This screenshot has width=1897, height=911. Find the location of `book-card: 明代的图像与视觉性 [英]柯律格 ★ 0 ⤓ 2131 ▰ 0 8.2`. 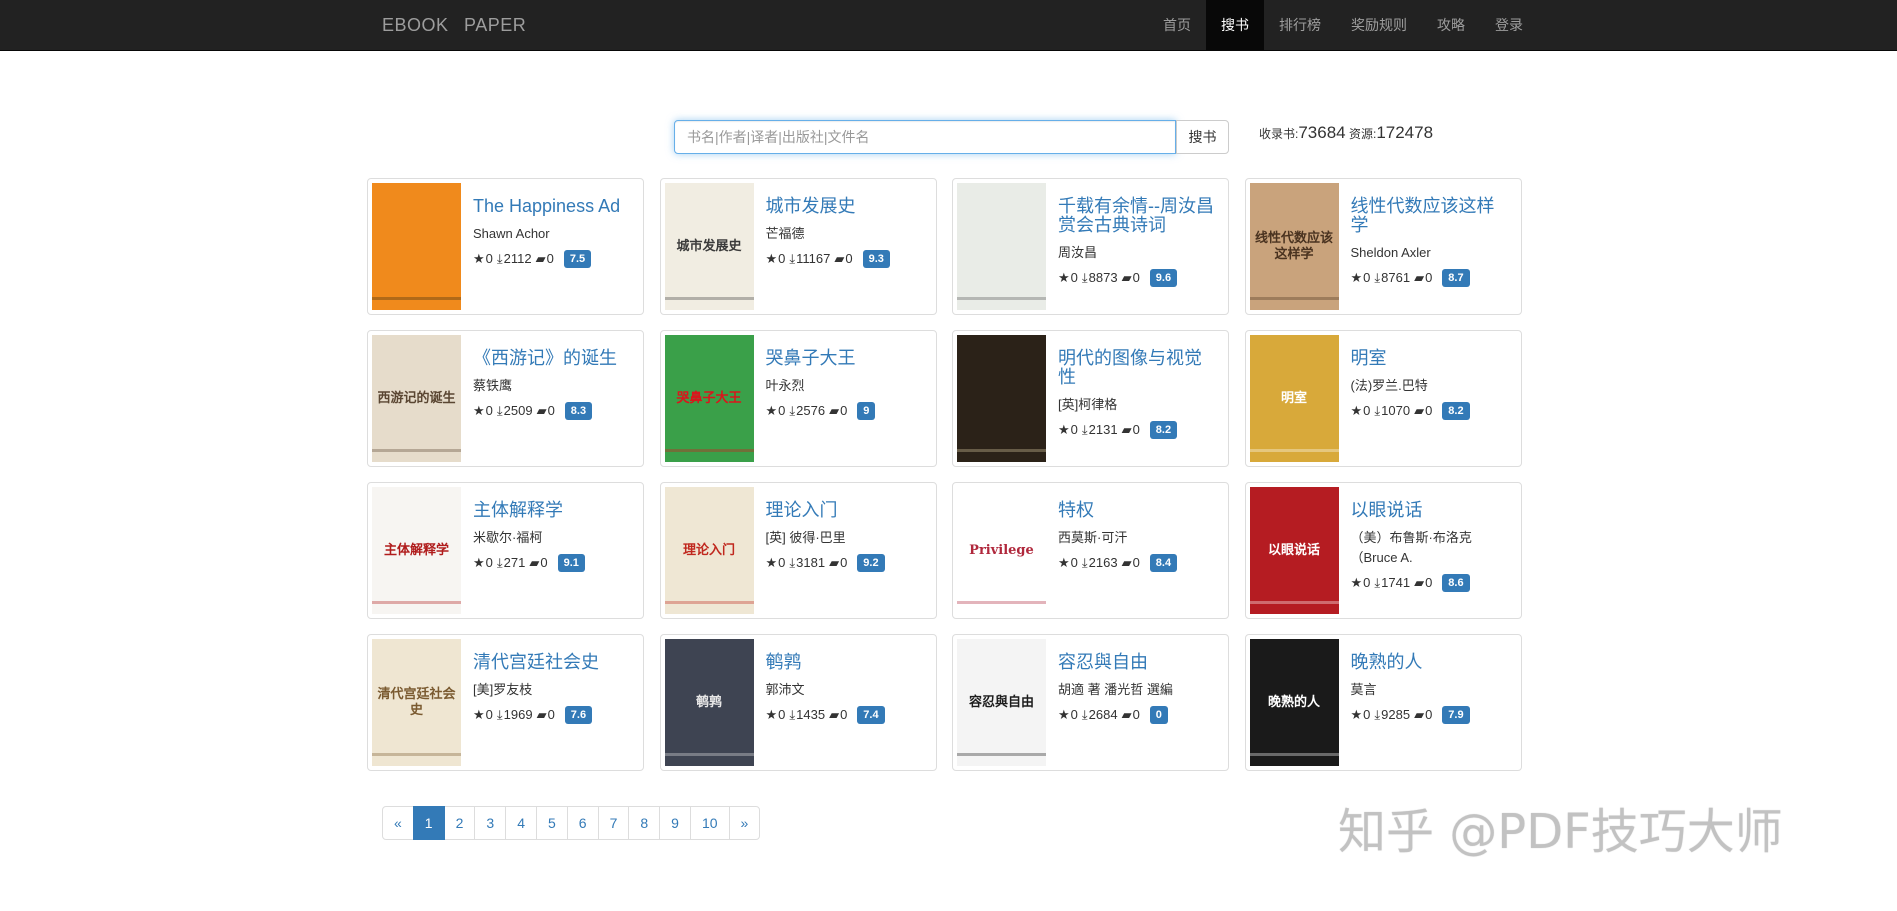

book-card: 明代的图像与视觉性 [英]柯律格 ★ 0 ⤓ 2131 ▰ 0 8.2 is located at coordinates (1090, 398).